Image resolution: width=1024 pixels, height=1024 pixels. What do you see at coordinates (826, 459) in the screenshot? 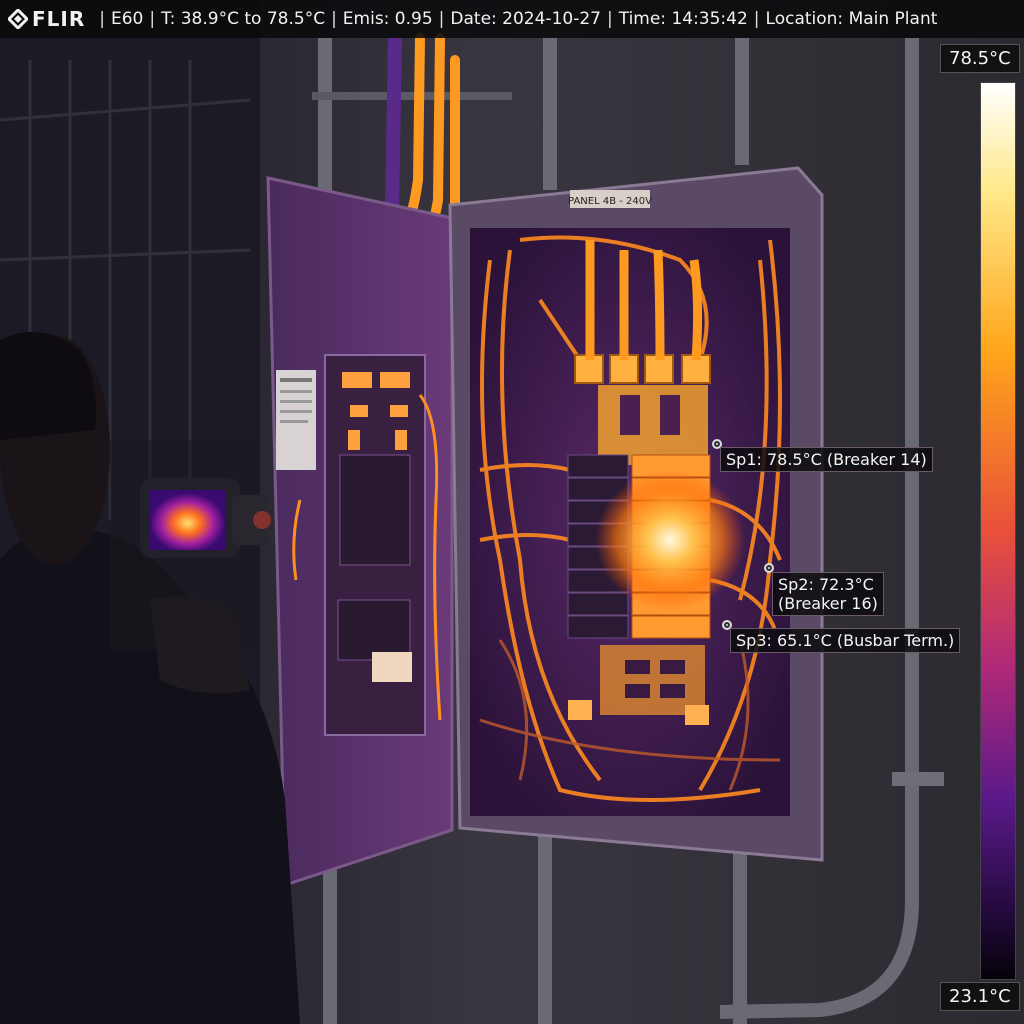
I see `spot-sp1-label: Sp1: 78.5°C (Breaker 14)` at bounding box center [826, 459].